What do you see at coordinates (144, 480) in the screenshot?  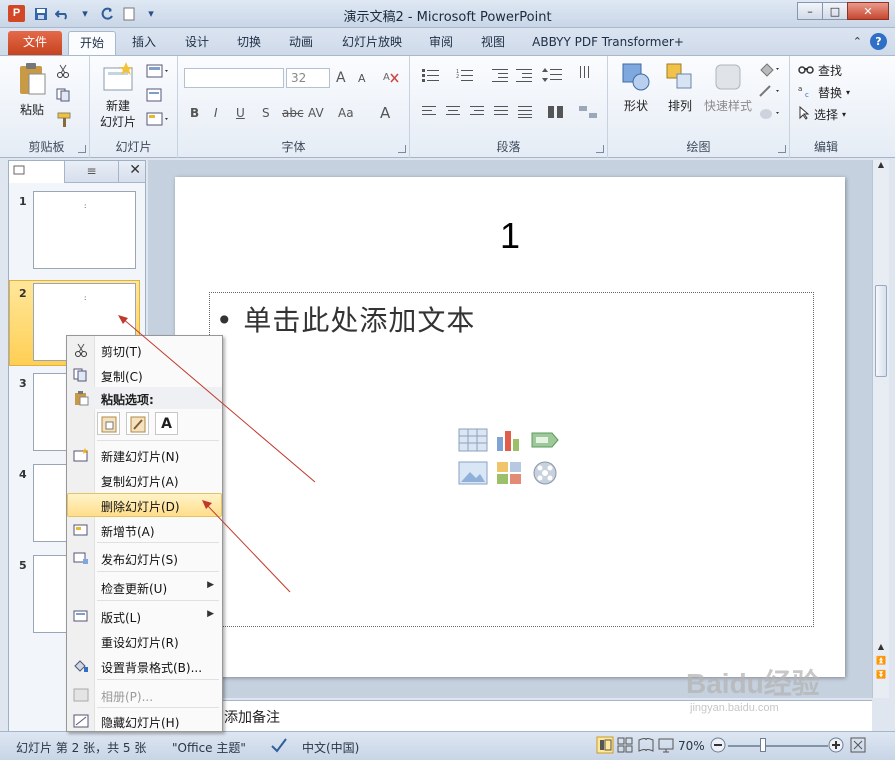 I see `menu-item-duplicate-slide: 复制幻灯片(A)` at bounding box center [144, 480].